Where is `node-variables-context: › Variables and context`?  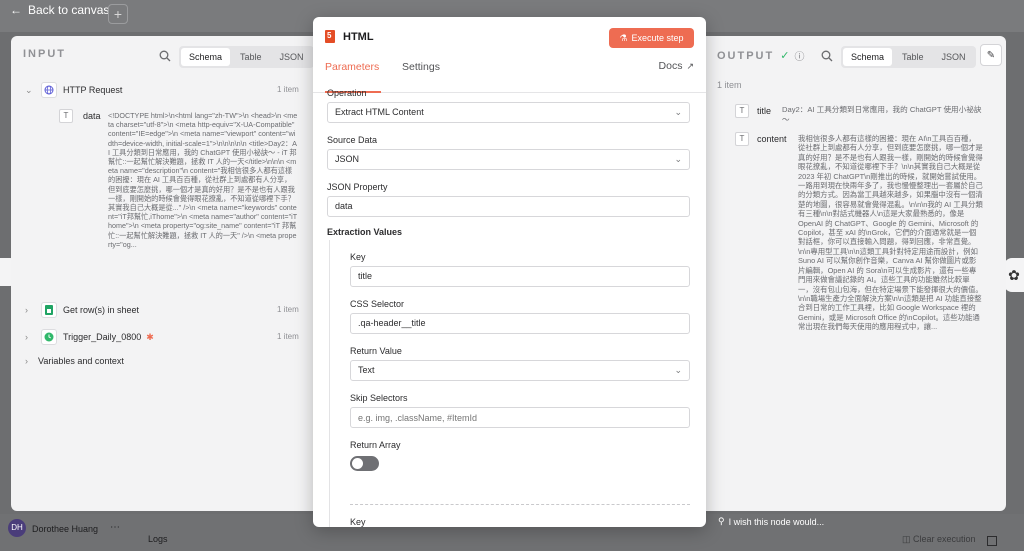 node-variables-context: › Variables and context is located at coordinates (74, 361).